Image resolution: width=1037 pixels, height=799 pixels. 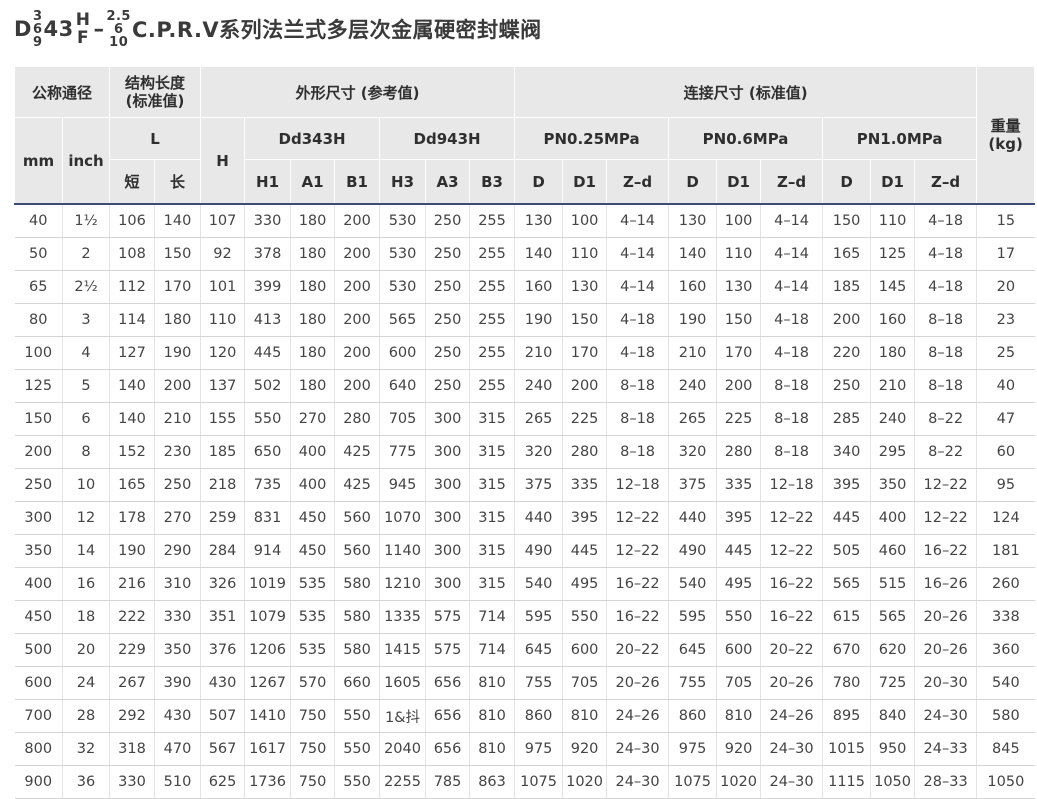 I want to click on table-cell: 265, so click(x=693, y=419).